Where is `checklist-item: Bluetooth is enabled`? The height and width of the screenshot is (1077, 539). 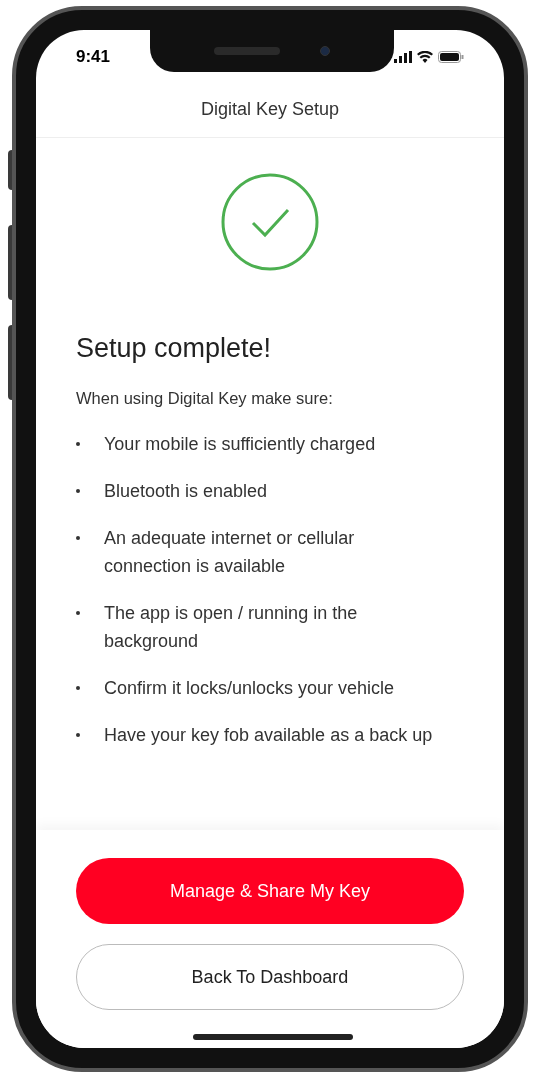 checklist-item: Bluetooth is enabled is located at coordinates (186, 491).